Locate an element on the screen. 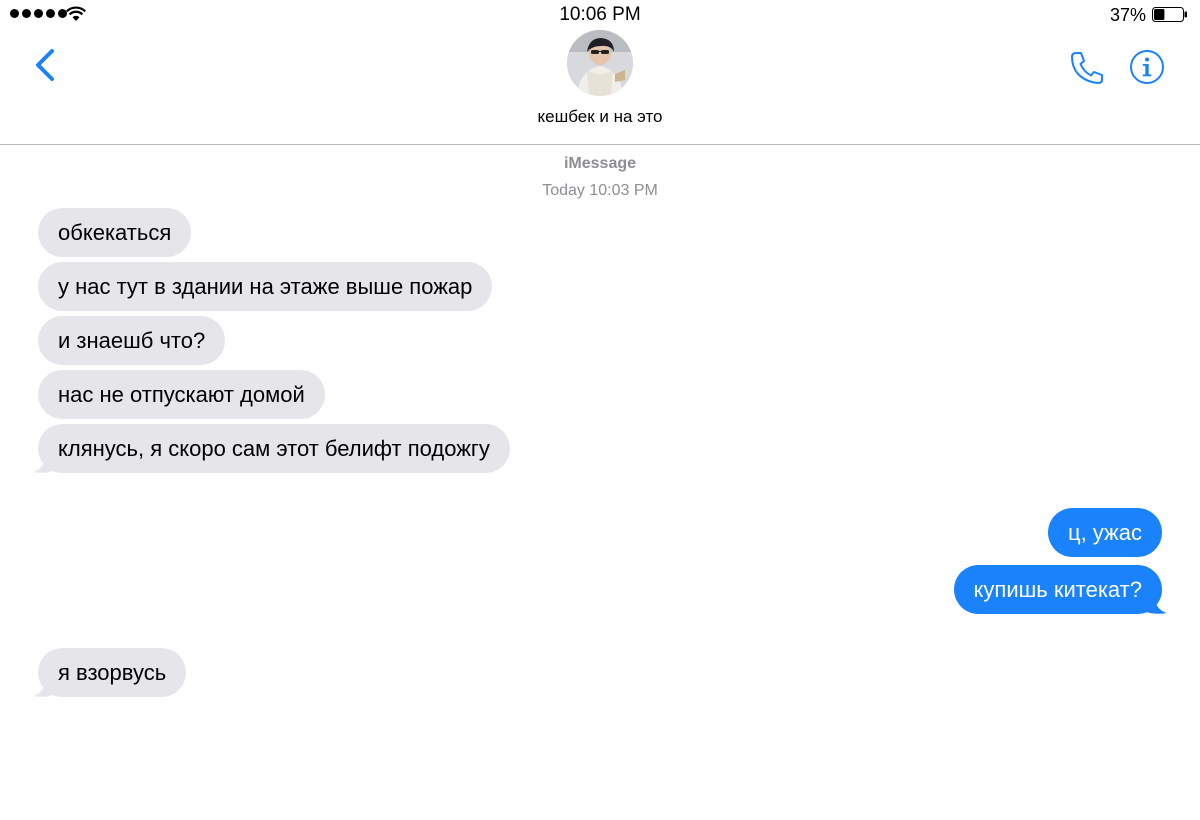  incoming-message-bubble: нас не отпускают домой is located at coordinates (181, 394).